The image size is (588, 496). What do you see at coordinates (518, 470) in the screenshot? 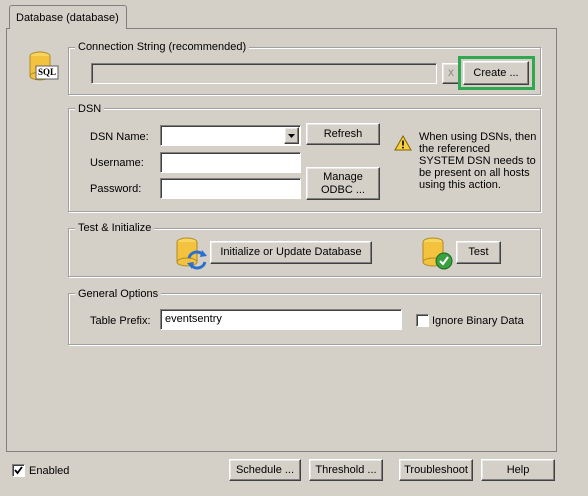
I see `help-button: Help` at bounding box center [518, 470].